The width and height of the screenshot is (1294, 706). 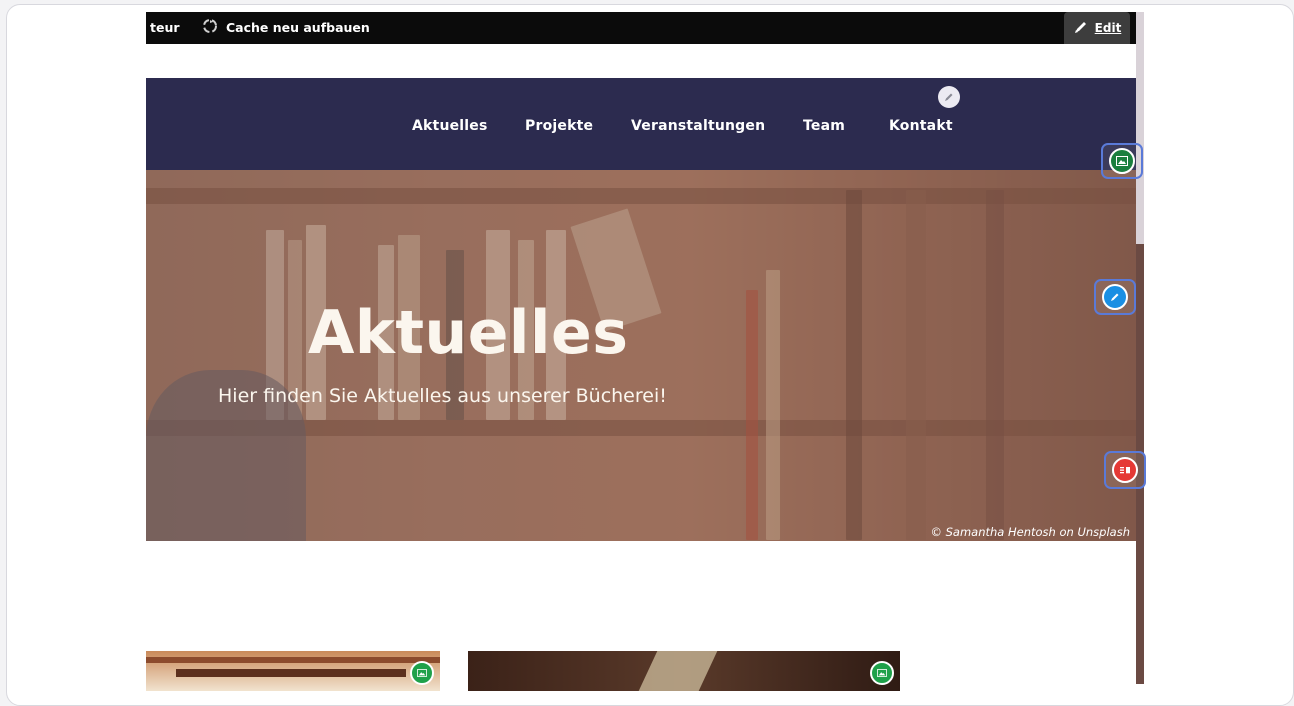 What do you see at coordinates (1108, 28) in the screenshot?
I see `edit-label: Edit` at bounding box center [1108, 28].